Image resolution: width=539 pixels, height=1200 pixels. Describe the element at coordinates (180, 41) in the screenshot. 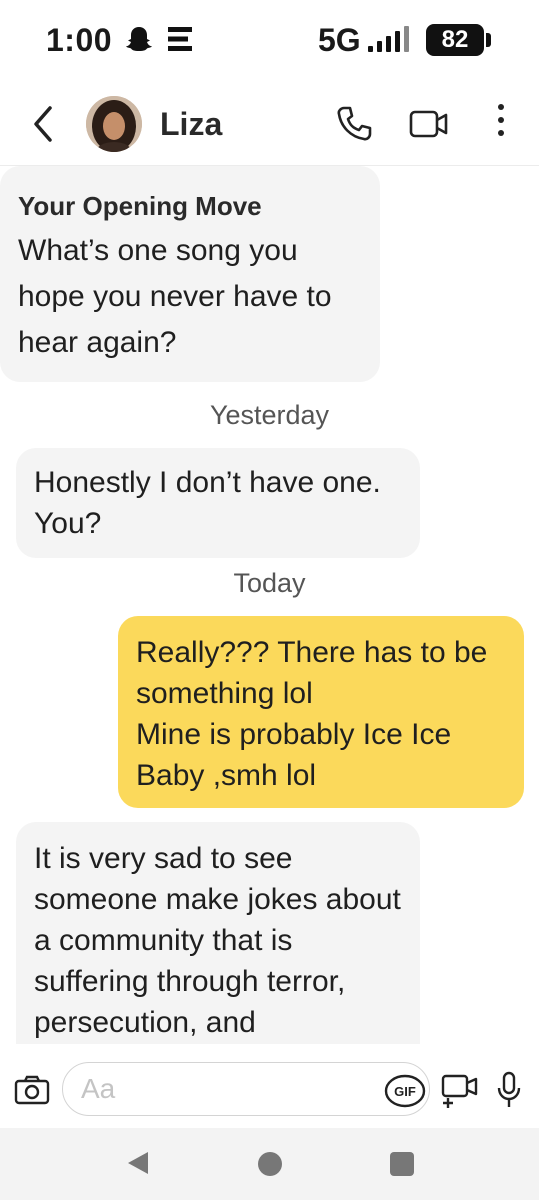

I see `e-app-icon` at that location.